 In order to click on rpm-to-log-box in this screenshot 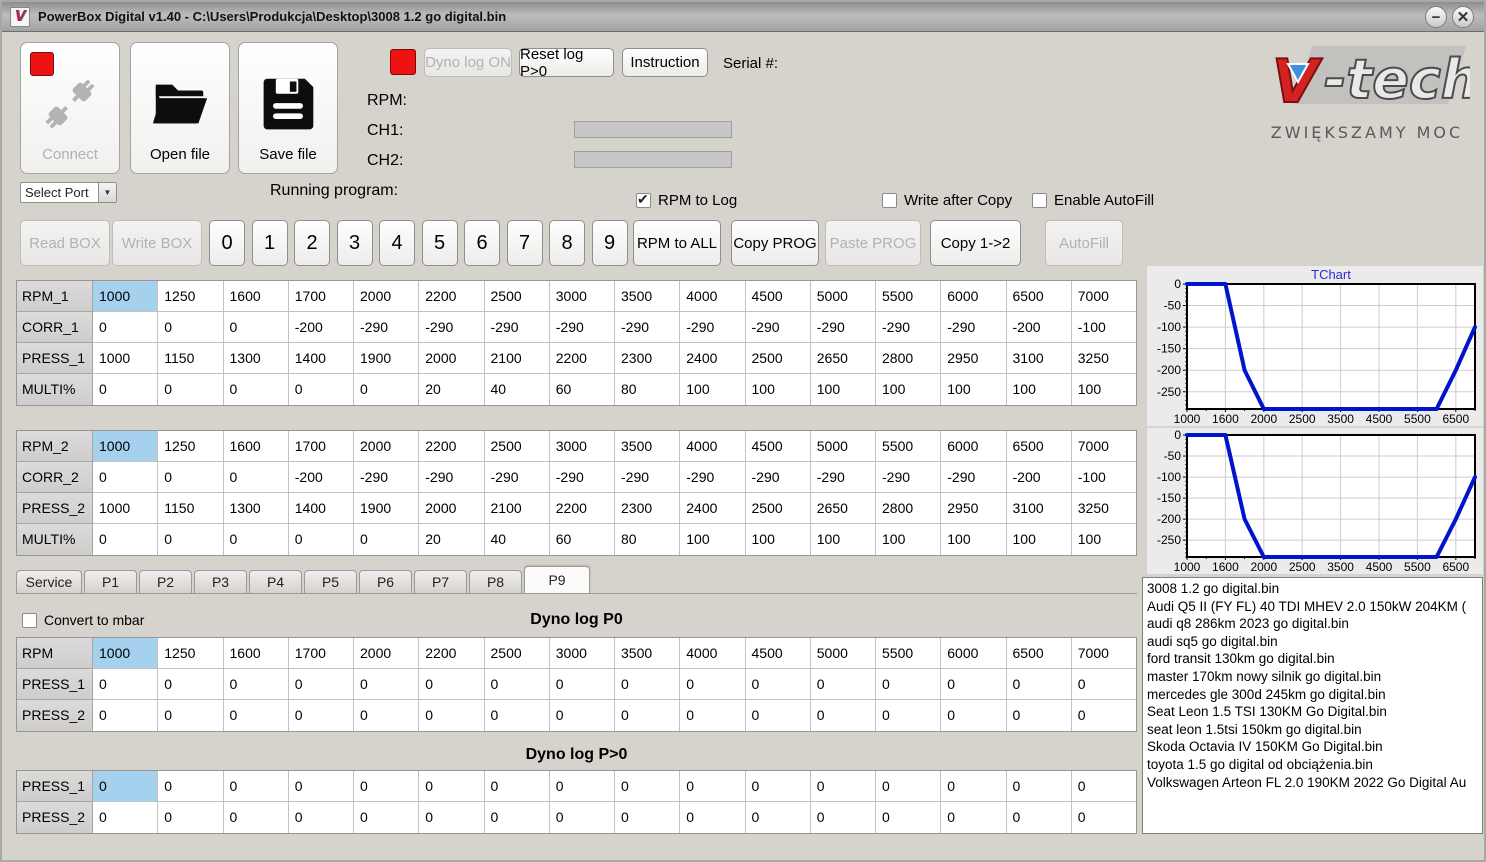, I will do `click(643, 199)`.